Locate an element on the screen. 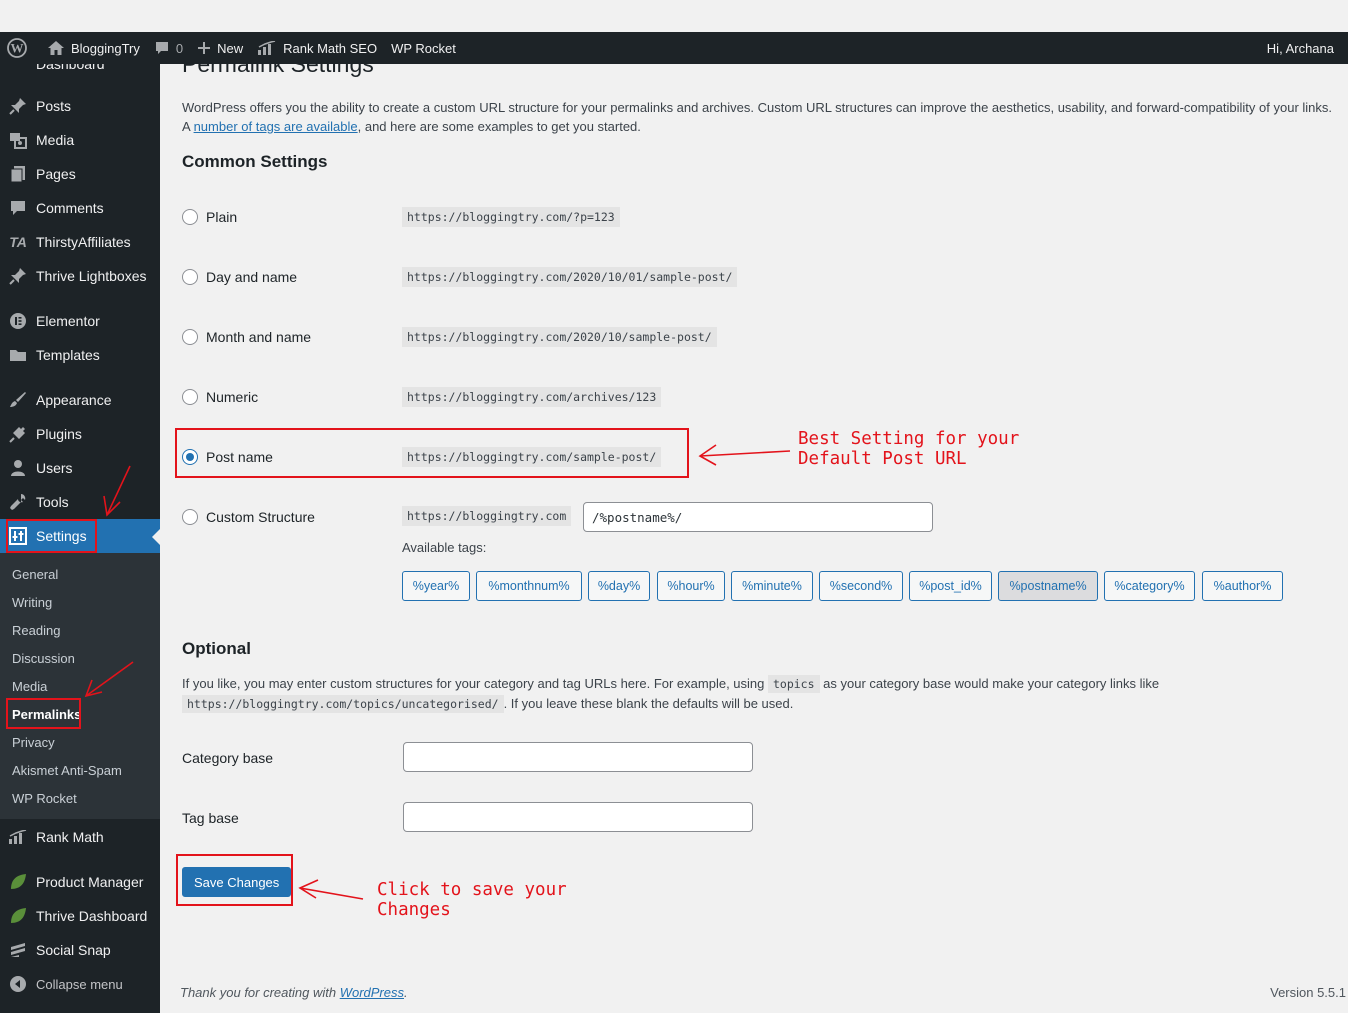  optional-heading: Optional is located at coordinates (216, 648).